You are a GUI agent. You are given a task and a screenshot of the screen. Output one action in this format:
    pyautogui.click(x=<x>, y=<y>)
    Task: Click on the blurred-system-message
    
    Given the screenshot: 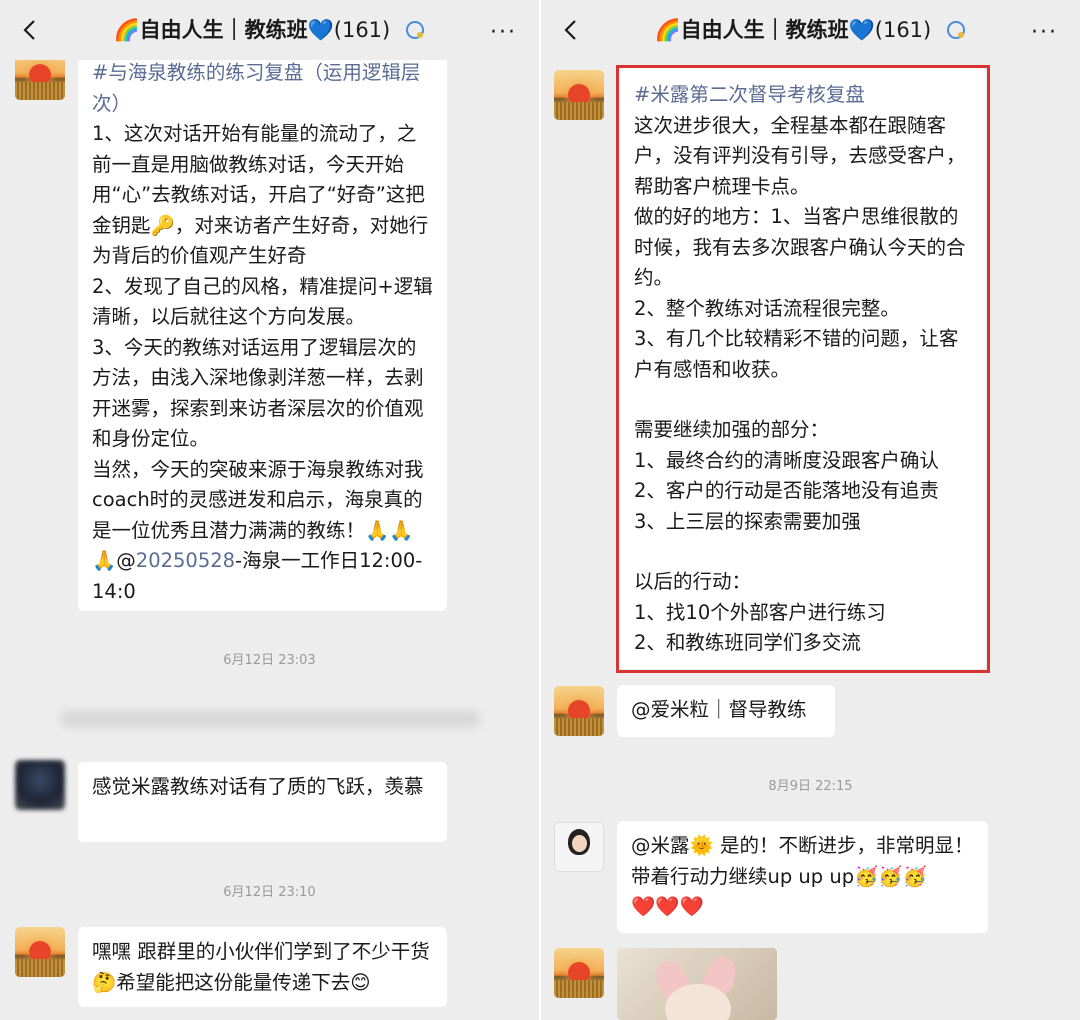 What is the action you would take?
    pyautogui.click(x=270, y=719)
    